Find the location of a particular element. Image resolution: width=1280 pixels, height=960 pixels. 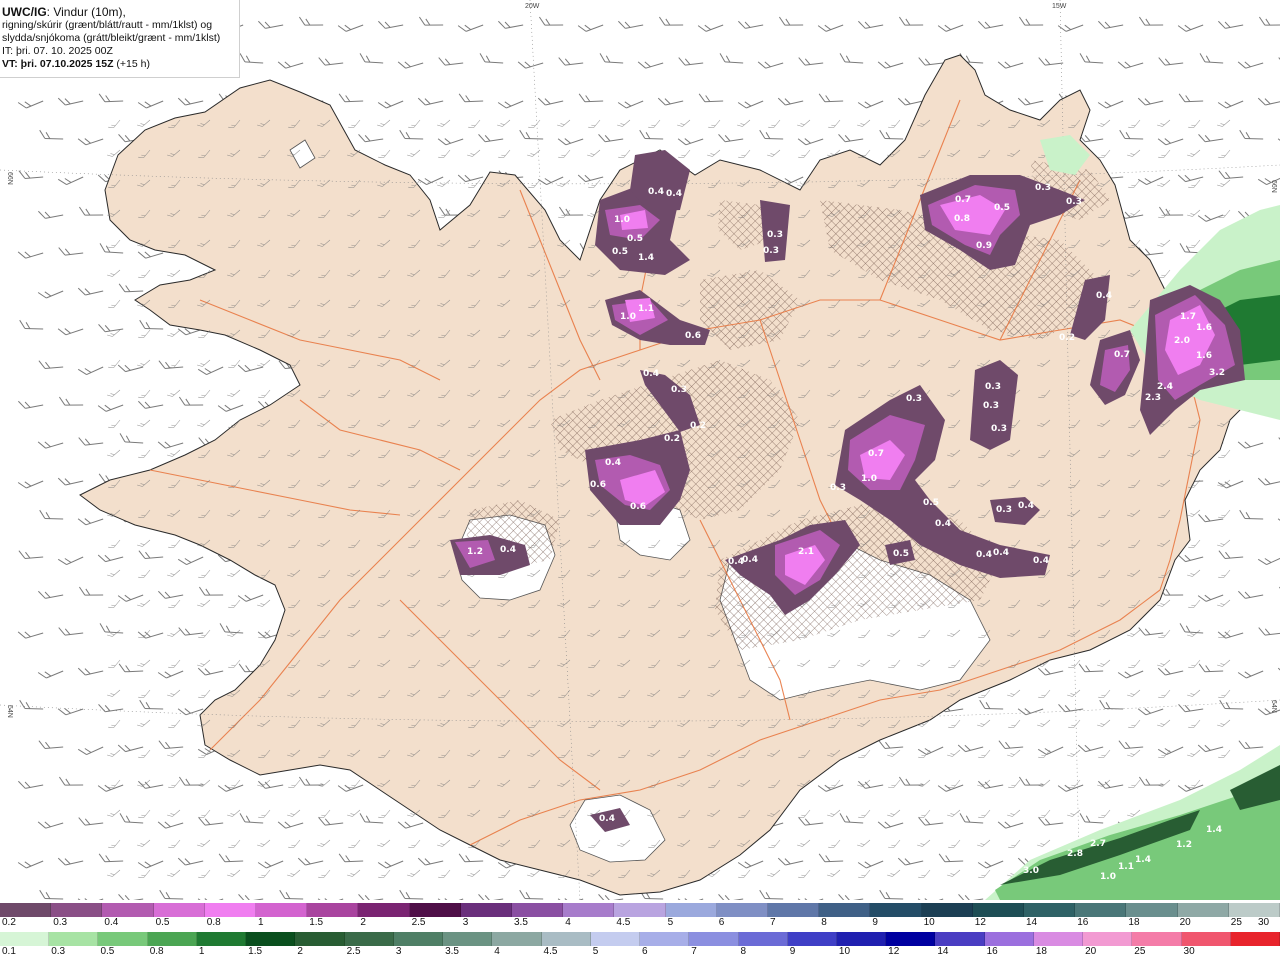

legend-tick-label: 16 is located at coordinates (1083, 922).